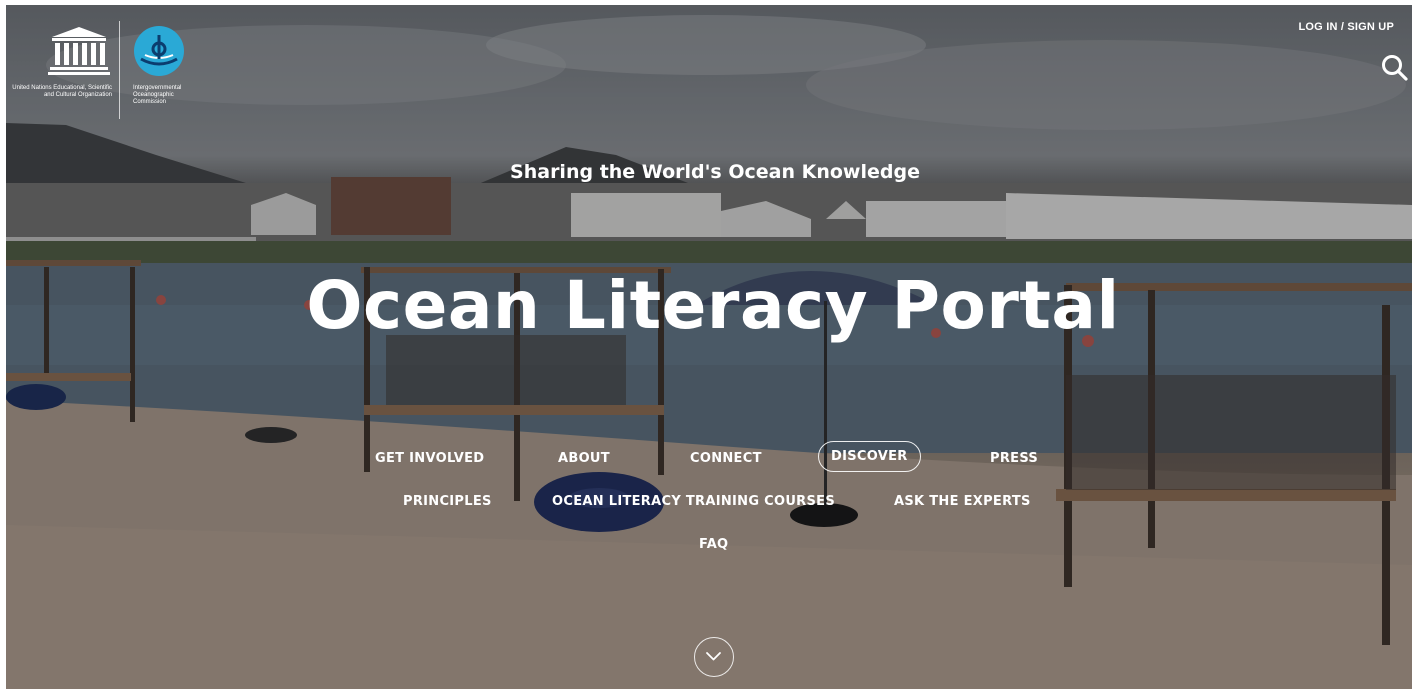 The width and height of the screenshot is (1414, 691). What do you see at coordinates (962, 501) in the screenshot?
I see `nav-ask-the-experts: ASK THE EXPERTS` at bounding box center [962, 501].